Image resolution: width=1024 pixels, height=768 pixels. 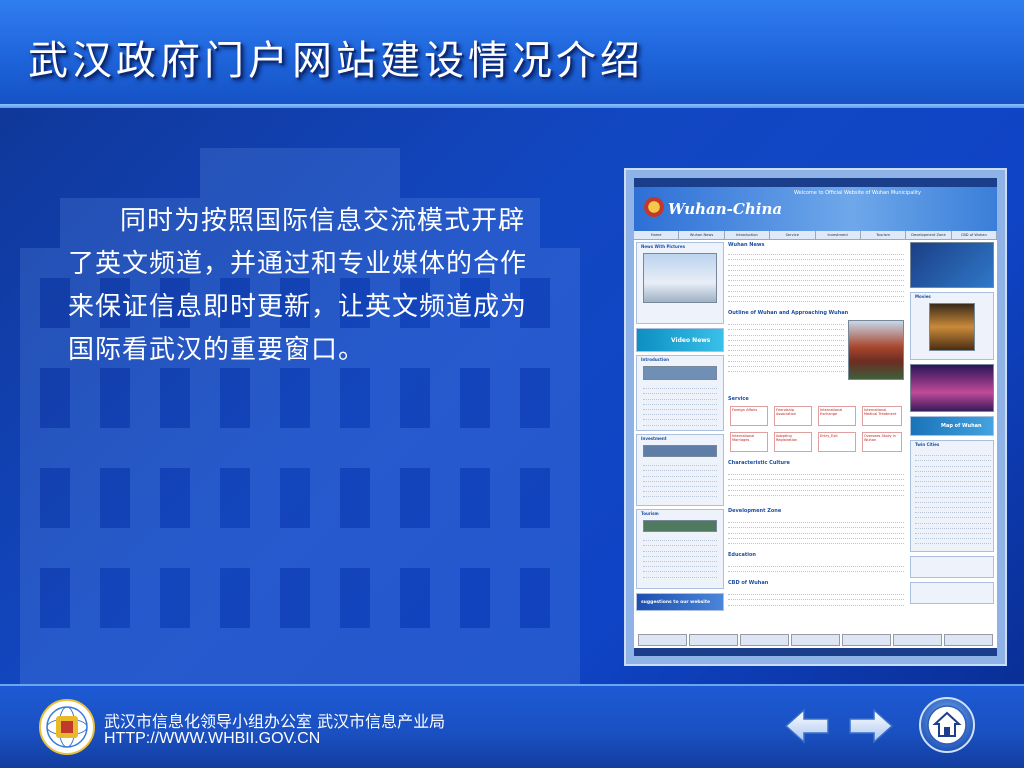 I want to click on national-emblem-icon, so click(x=654, y=207).